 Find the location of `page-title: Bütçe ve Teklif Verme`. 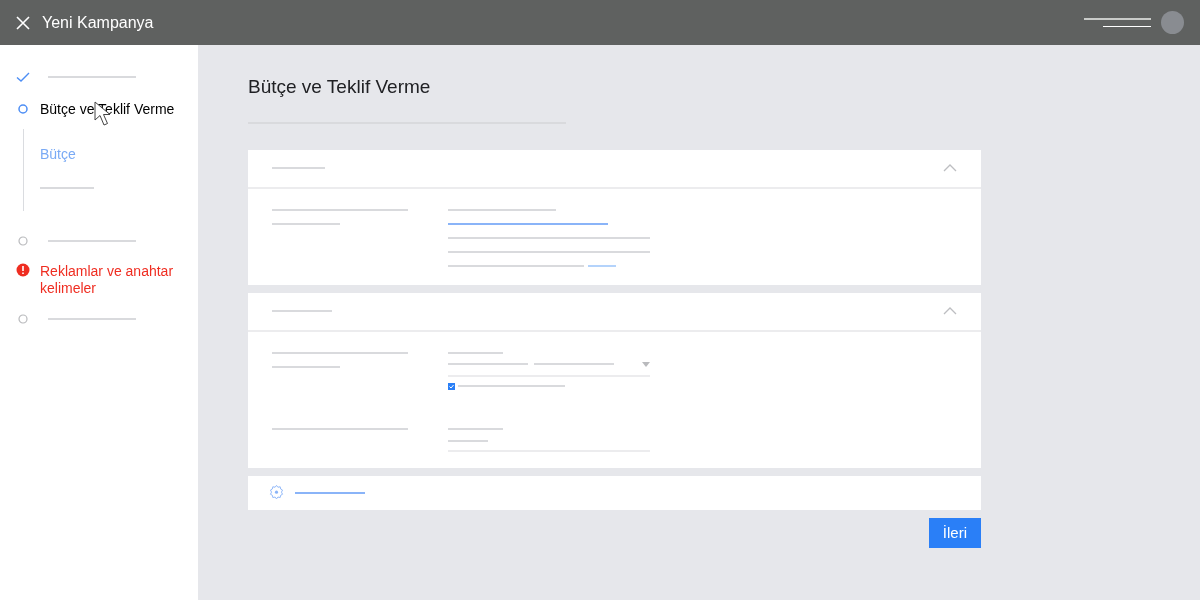

page-title: Bütçe ve Teklif Verme is located at coordinates (340, 87).